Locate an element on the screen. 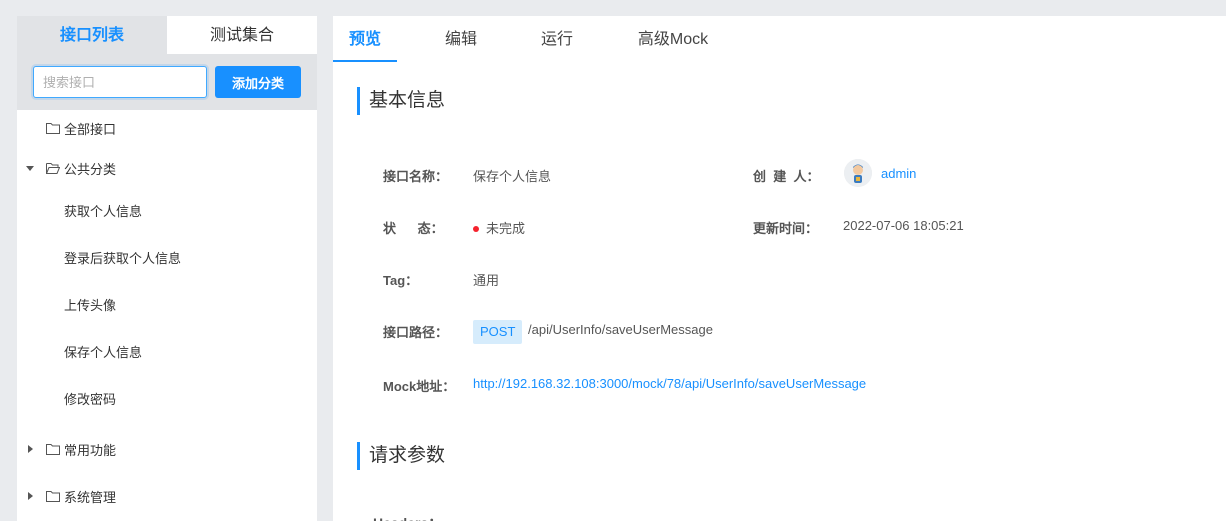  tree-child-label: 修改密码 is located at coordinates (90, 399).